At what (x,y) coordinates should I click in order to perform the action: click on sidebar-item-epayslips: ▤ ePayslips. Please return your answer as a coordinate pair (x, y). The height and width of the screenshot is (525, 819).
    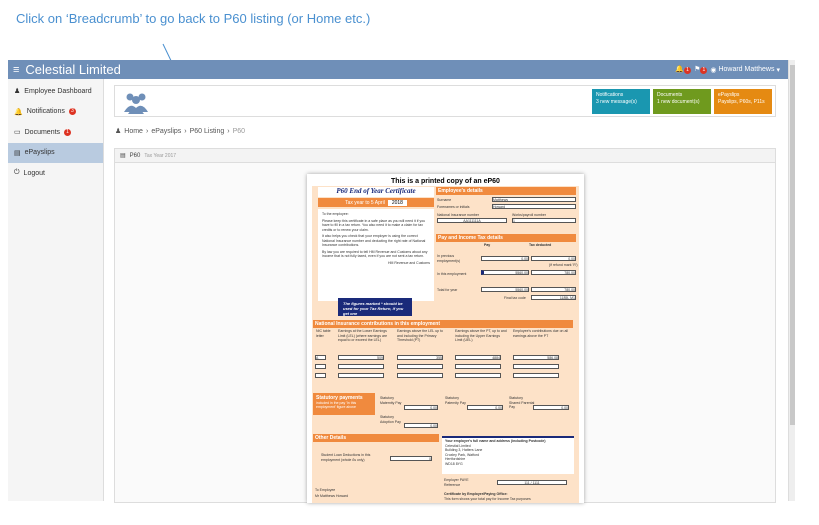
    Looking at the image, I should click on (55, 152).